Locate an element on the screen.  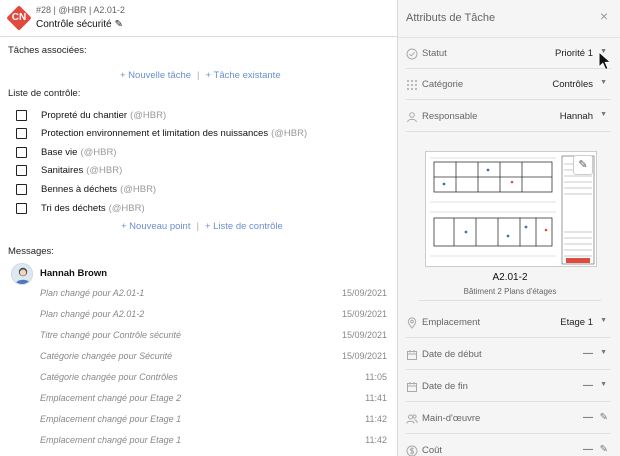
associated-tasks-label: Tâches associées: is located at coordinates (47, 50).